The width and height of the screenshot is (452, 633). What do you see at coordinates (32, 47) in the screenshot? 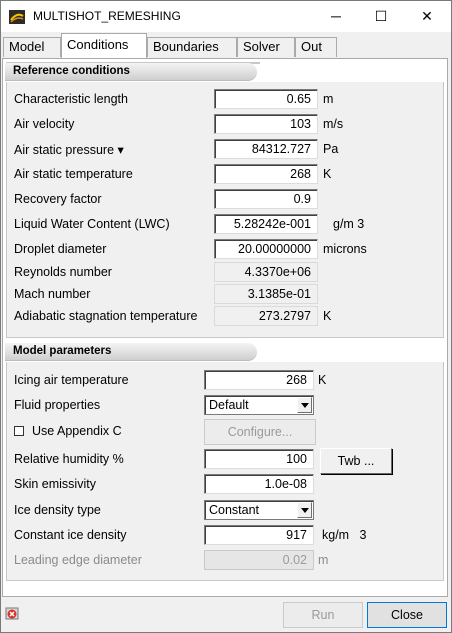
I see `tab-model: Model` at bounding box center [32, 47].